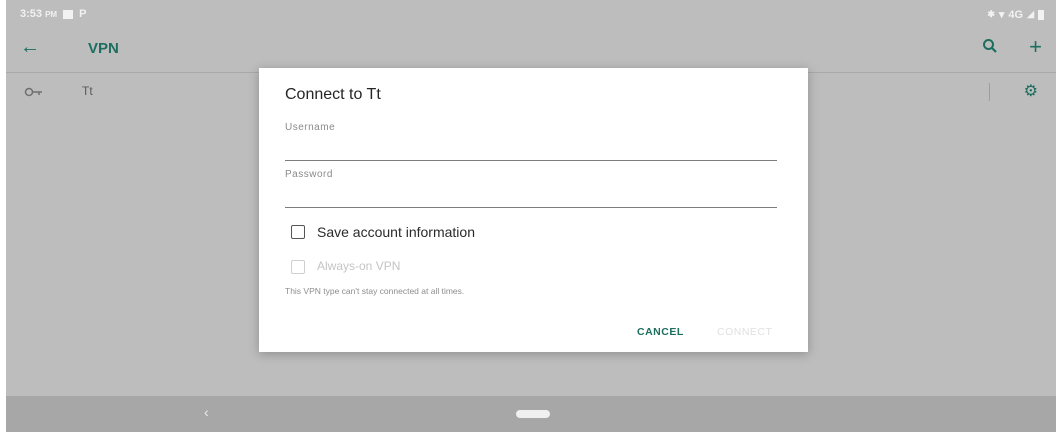 This screenshot has height=432, width=1062. I want to click on plus-icon: +, so click(1035, 47).